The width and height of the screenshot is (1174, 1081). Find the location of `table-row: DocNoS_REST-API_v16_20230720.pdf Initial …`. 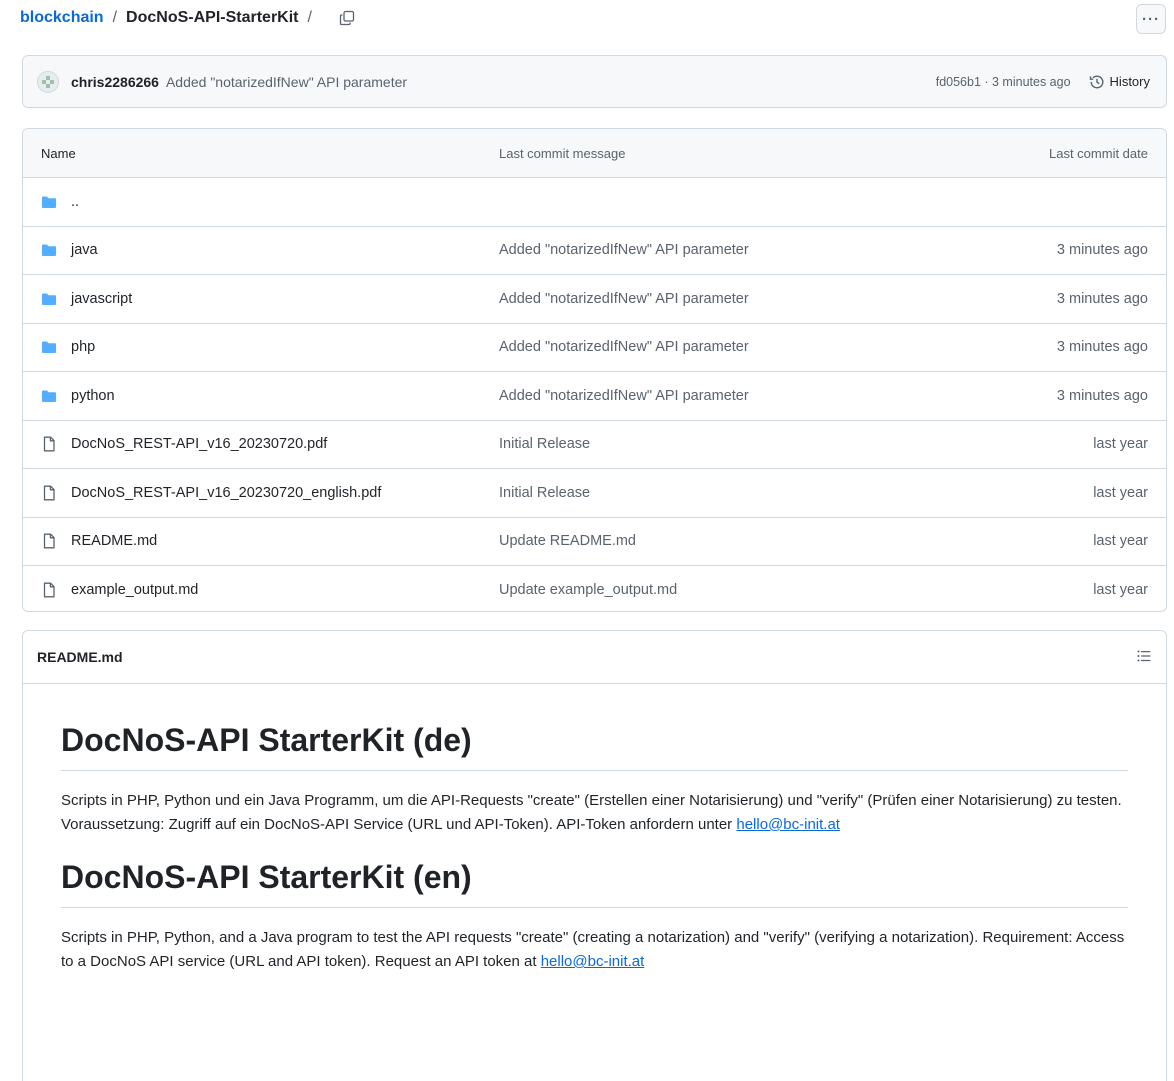

table-row: DocNoS_REST-API_v16_20230720.pdf Initial … is located at coordinates (594, 445).